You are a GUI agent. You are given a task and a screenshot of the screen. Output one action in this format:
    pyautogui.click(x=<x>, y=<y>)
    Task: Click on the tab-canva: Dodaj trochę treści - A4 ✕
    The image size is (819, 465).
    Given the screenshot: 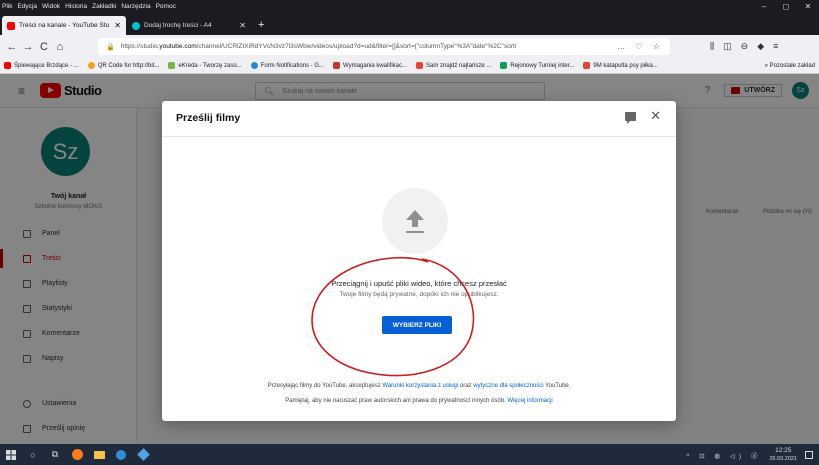 What is the action you would take?
    pyautogui.click(x=189, y=25)
    